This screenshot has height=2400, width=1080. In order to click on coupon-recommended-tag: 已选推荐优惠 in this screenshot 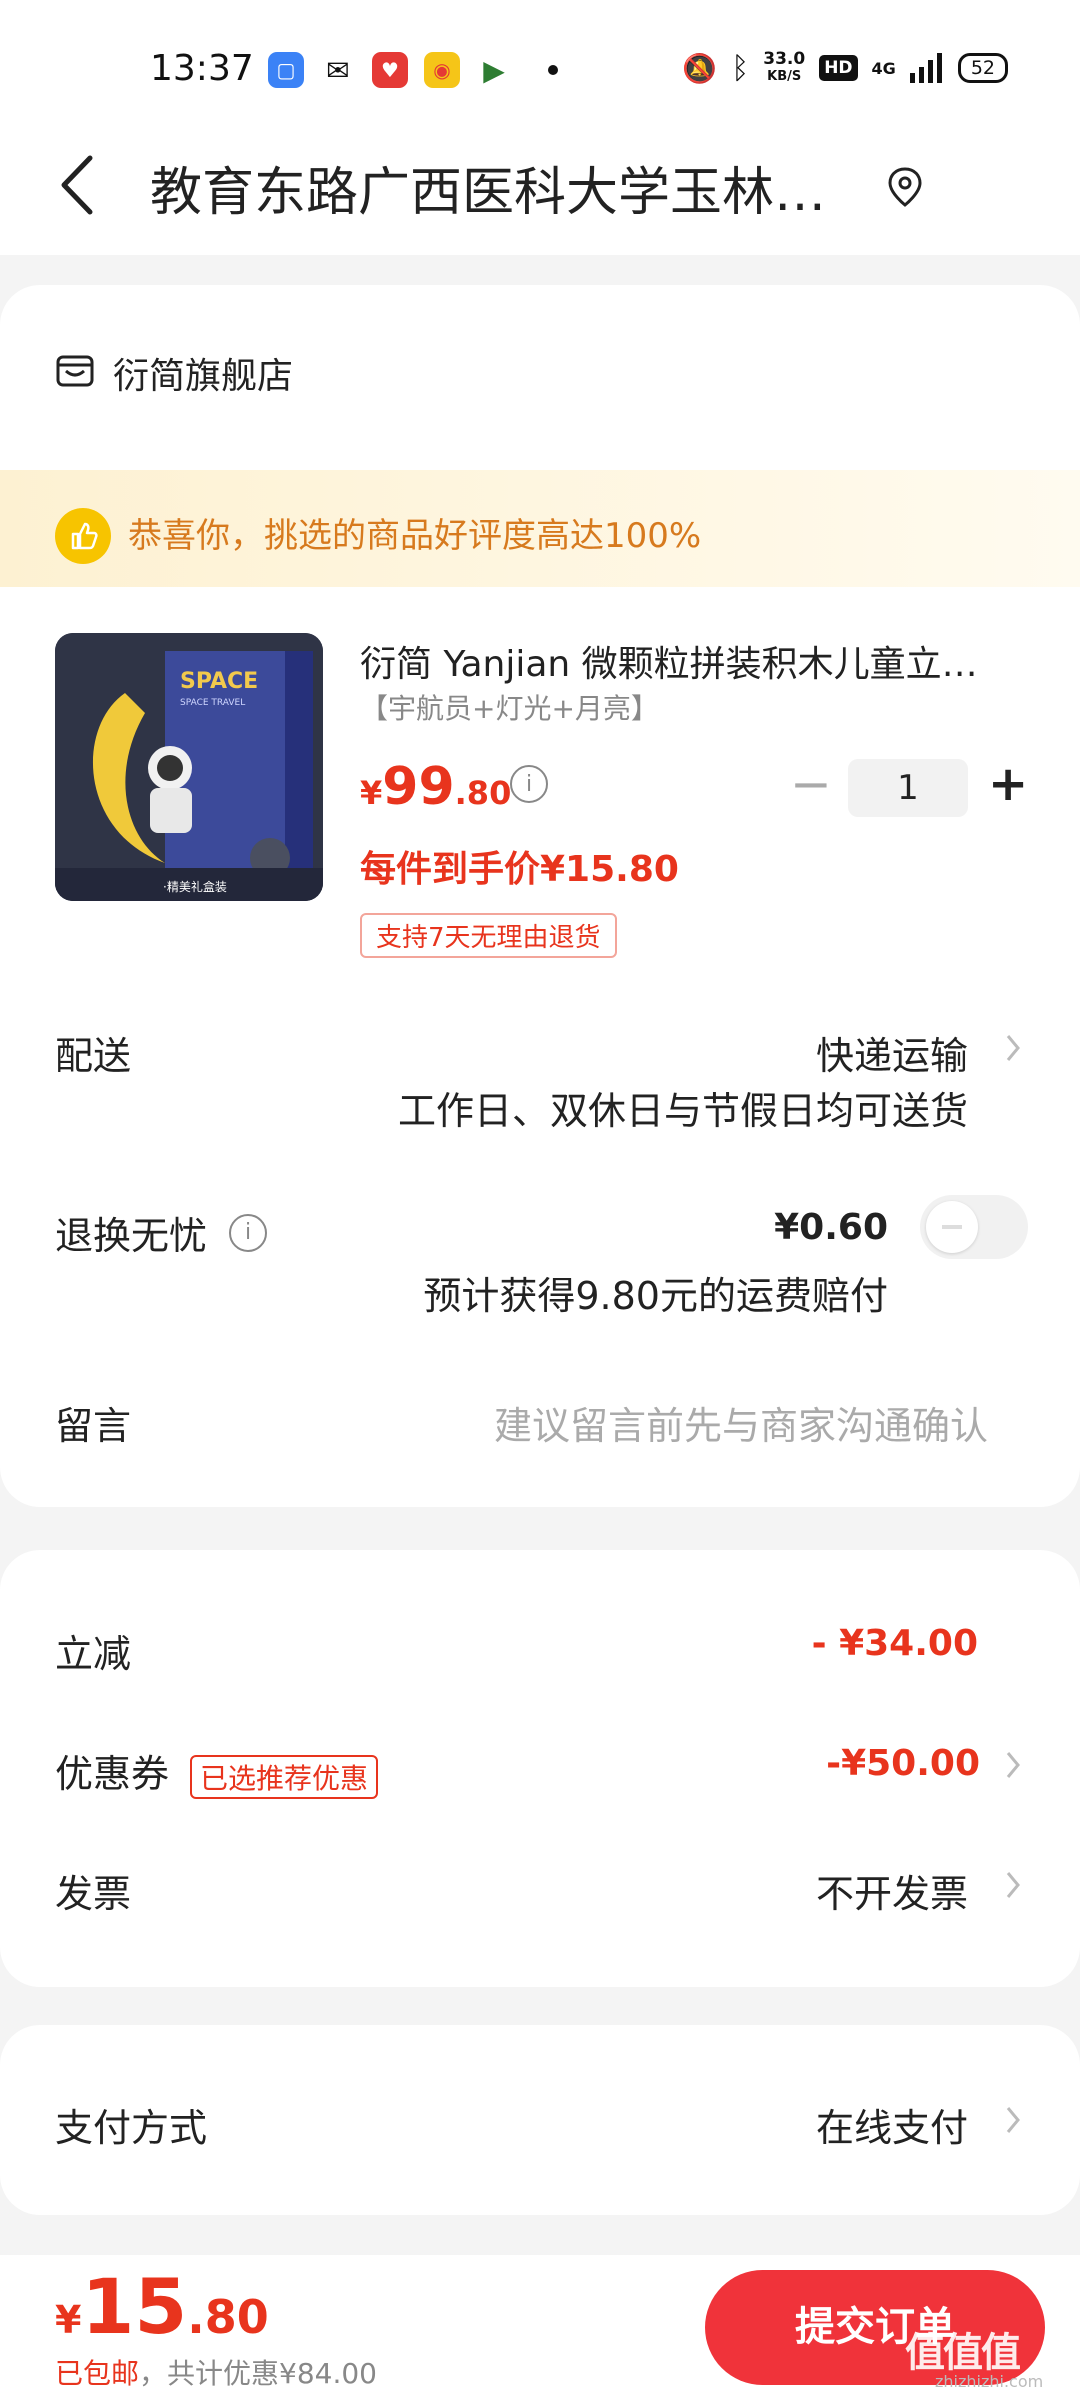, I will do `click(284, 1777)`.